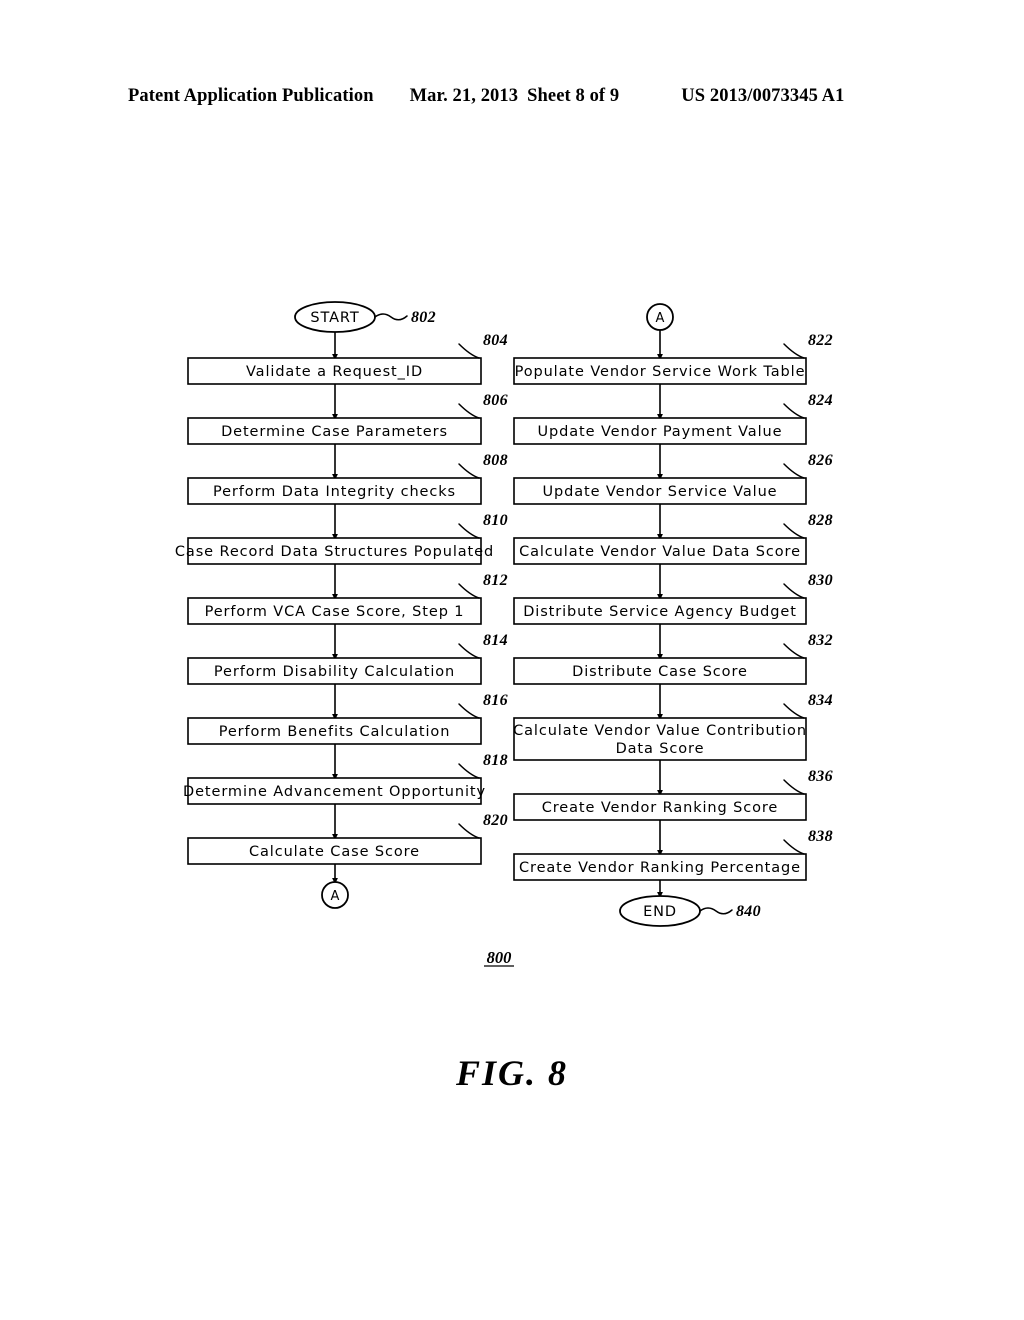 The width and height of the screenshot is (1024, 1320). Describe the element at coordinates (673, 658) in the screenshot. I see `process-step: Distribute Case Score 832` at that location.